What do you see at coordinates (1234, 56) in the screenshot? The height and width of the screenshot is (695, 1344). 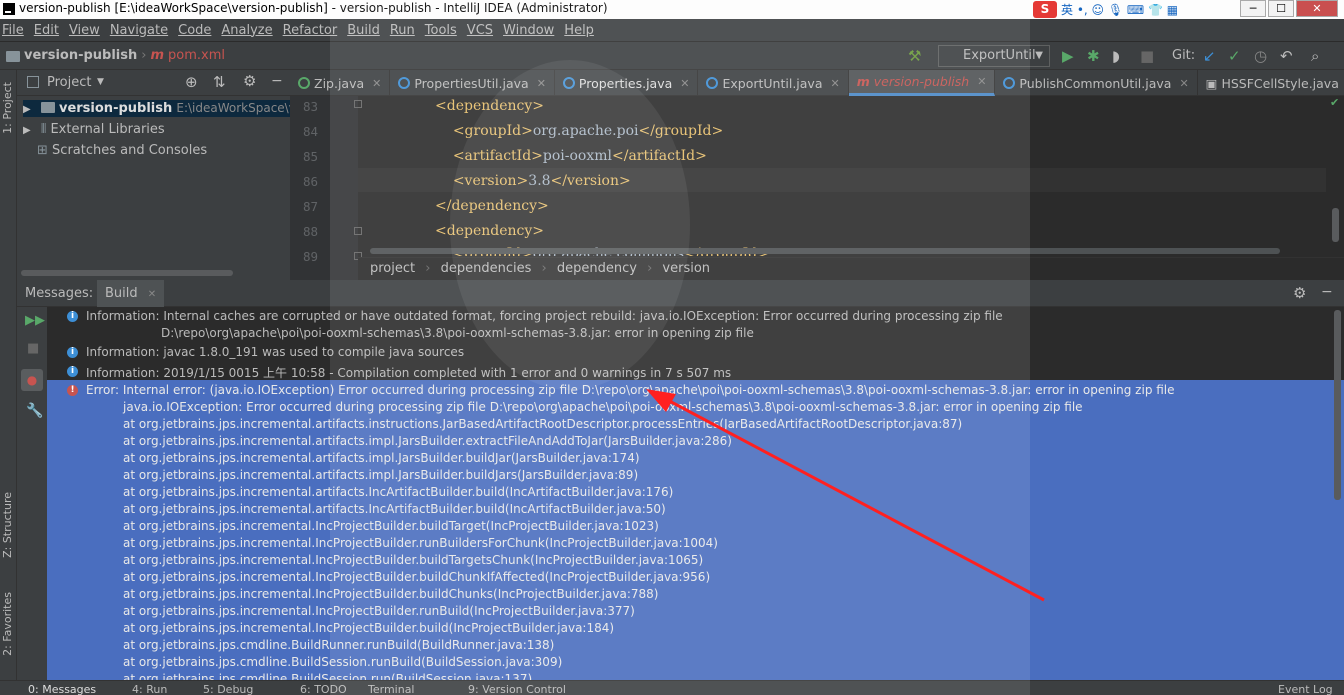 I see `vcs-commit-icon: ✓` at bounding box center [1234, 56].